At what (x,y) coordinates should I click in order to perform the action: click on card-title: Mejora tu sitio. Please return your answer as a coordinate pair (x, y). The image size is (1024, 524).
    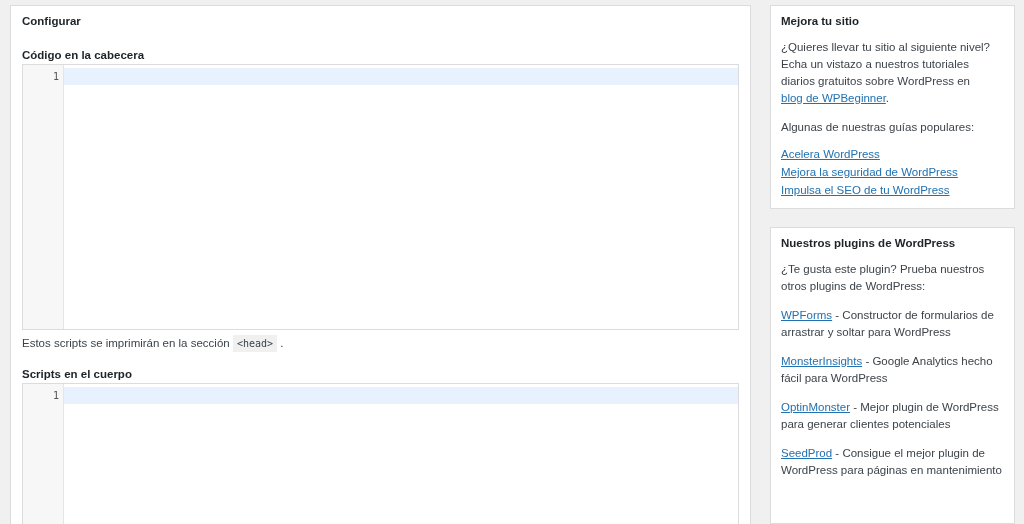
    Looking at the image, I should click on (820, 21).